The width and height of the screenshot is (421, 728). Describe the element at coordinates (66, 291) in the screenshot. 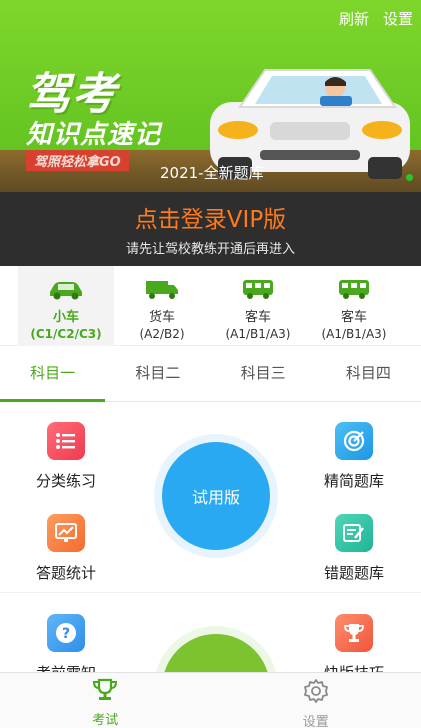

I see `car-icon` at that location.